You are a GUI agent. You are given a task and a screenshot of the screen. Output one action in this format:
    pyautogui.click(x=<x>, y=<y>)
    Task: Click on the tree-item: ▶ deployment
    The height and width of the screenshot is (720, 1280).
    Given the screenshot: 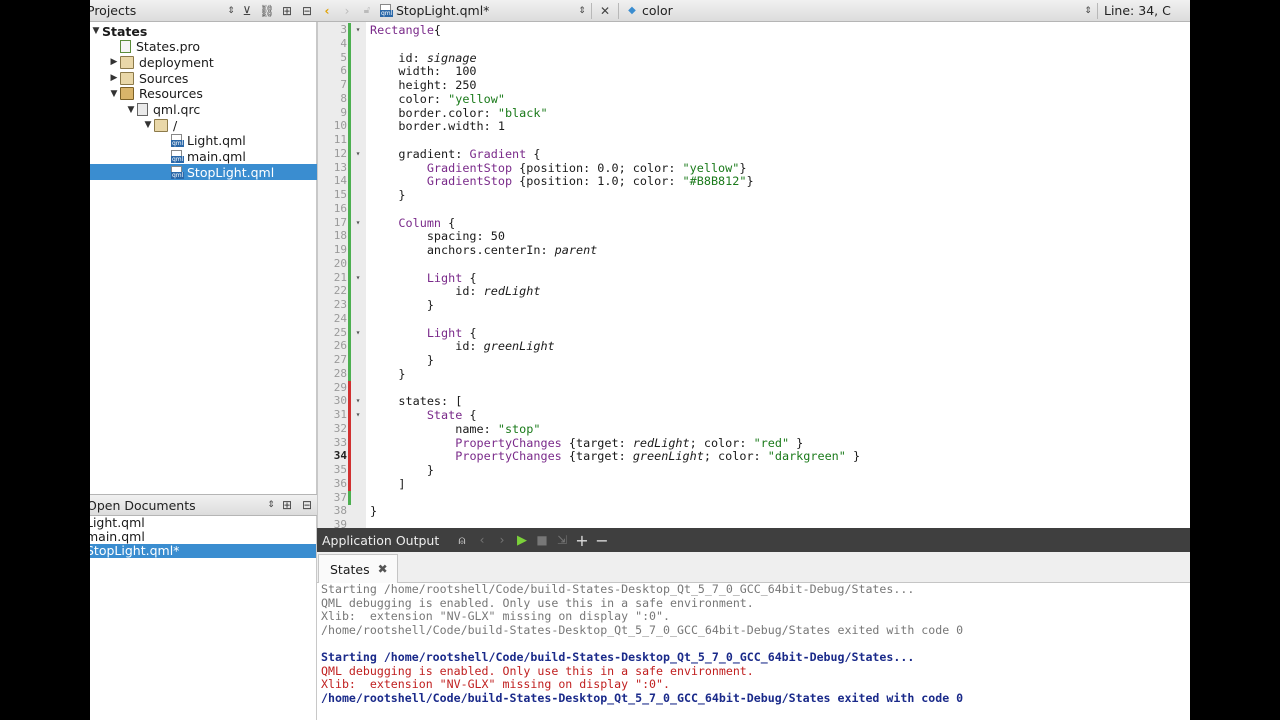 What is the action you would take?
    pyautogui.click(x=203, y=62)
    